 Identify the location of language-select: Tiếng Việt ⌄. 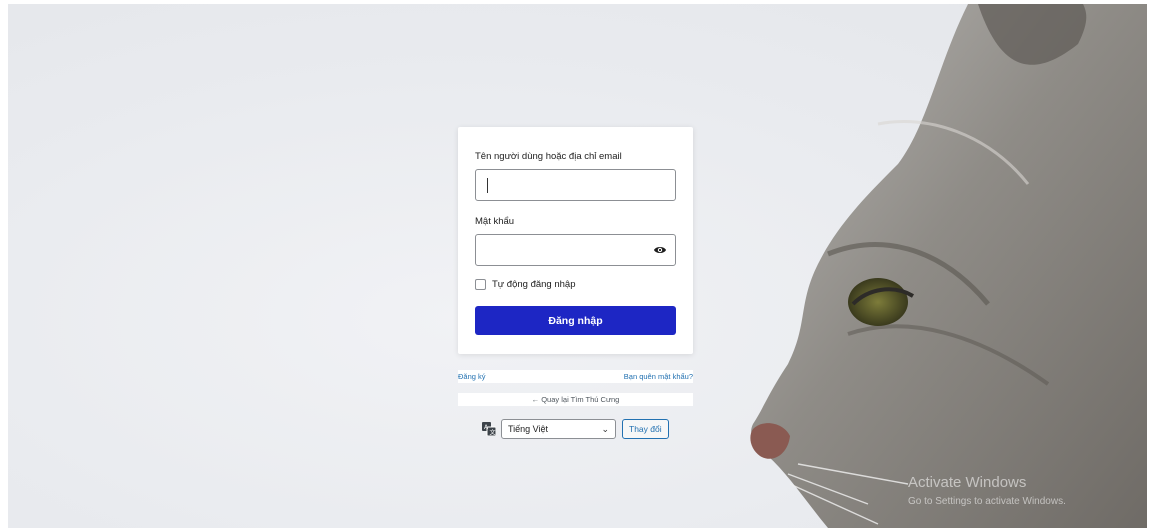
(558, 429).